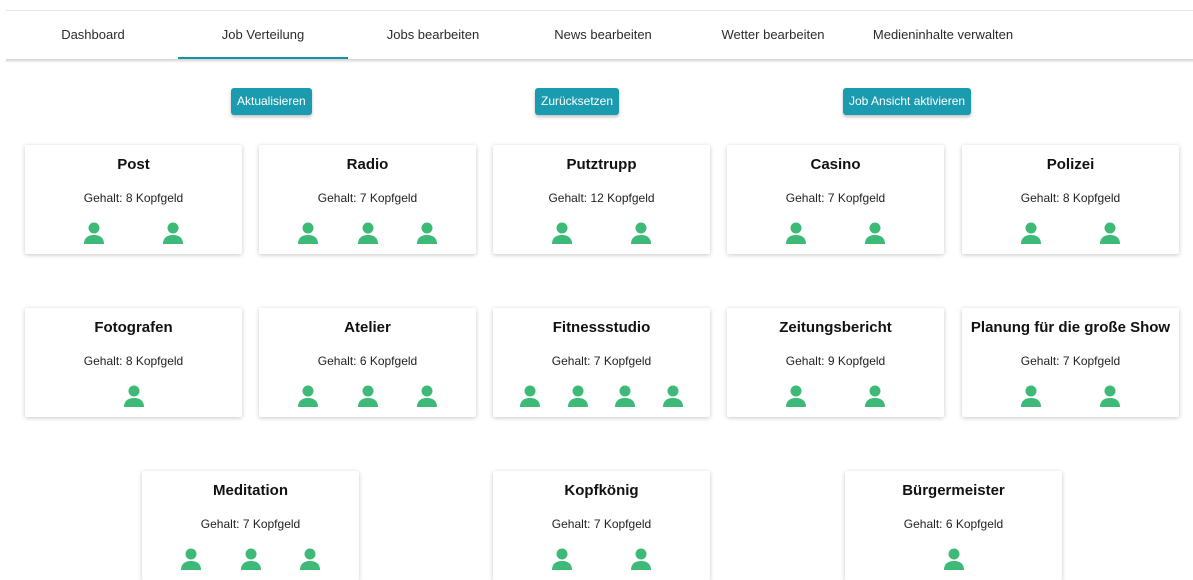 The image size is (1193, 580). Describe the element at coordinates (835, 327) in the screenshot. I see `job-title: Zeitungsbericht` at that location.